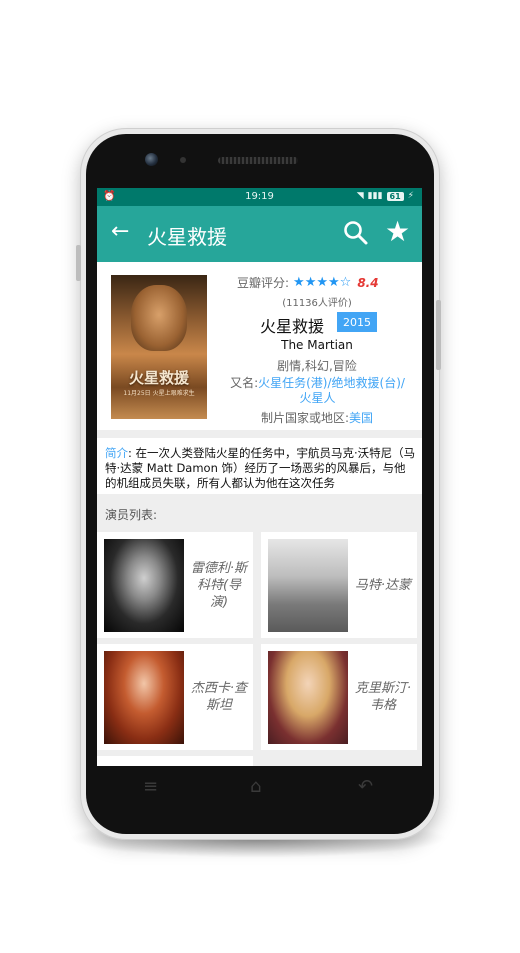  Describe the element at coordinates (244, 383) in the screenshot. I see `aka-label: 又名:` at that location.